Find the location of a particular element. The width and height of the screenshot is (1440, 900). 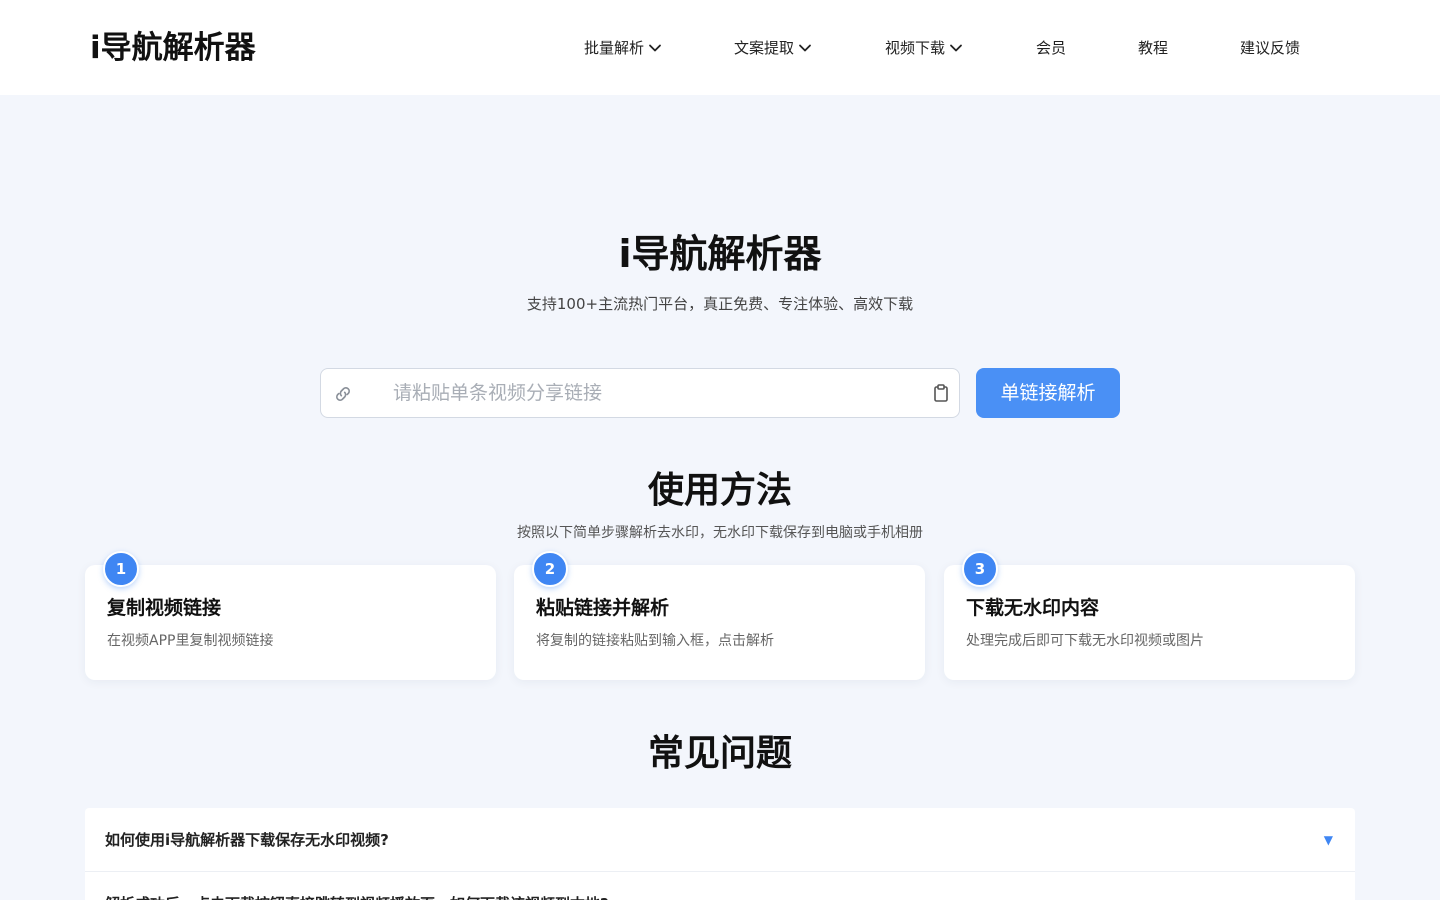

nav-video-download: 视频下载 is located at coordinates (924, 48).